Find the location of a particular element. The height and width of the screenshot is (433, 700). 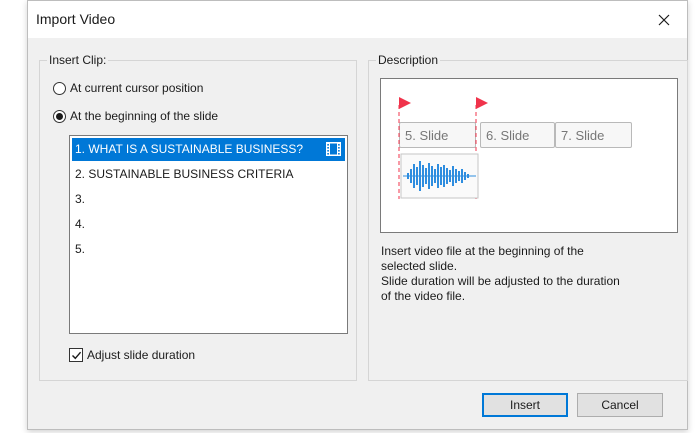

list-item-label: 5. is located at coordinates (80, 249).